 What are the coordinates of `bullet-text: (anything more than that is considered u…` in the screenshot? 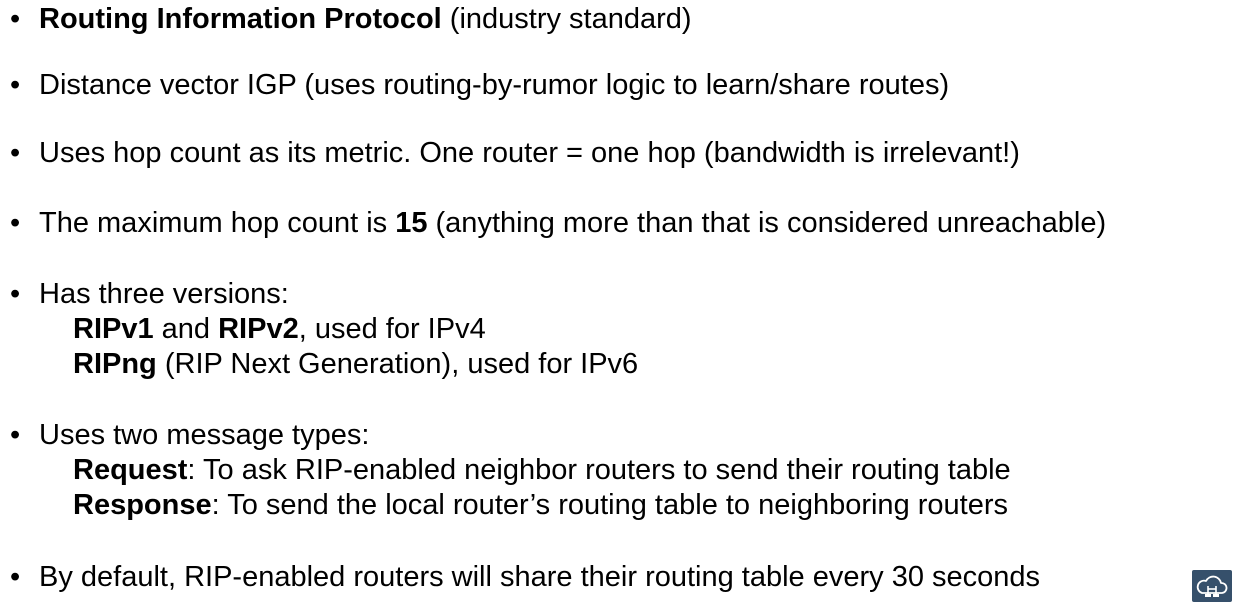 It's located at (767, 223).